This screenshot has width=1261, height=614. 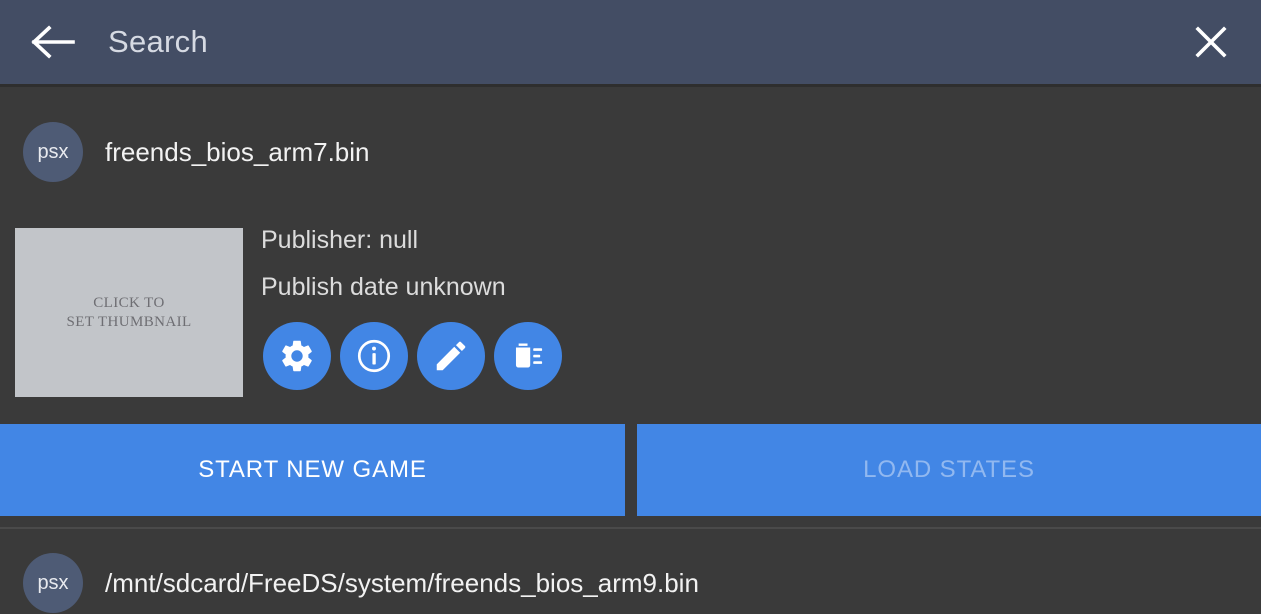 What do you see at coordinates (630, 470) in the screenshot?
I see `primary-action-bar: START NEW GAME LOAD STATES` at bounding box center [630, 470].